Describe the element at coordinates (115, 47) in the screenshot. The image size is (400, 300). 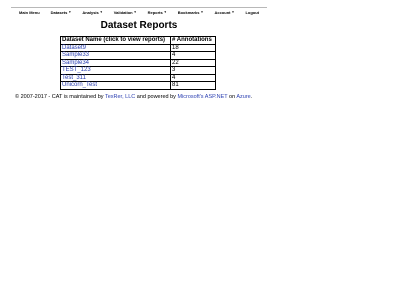
I see `dataset-name-cell: Dataset9` at that location.